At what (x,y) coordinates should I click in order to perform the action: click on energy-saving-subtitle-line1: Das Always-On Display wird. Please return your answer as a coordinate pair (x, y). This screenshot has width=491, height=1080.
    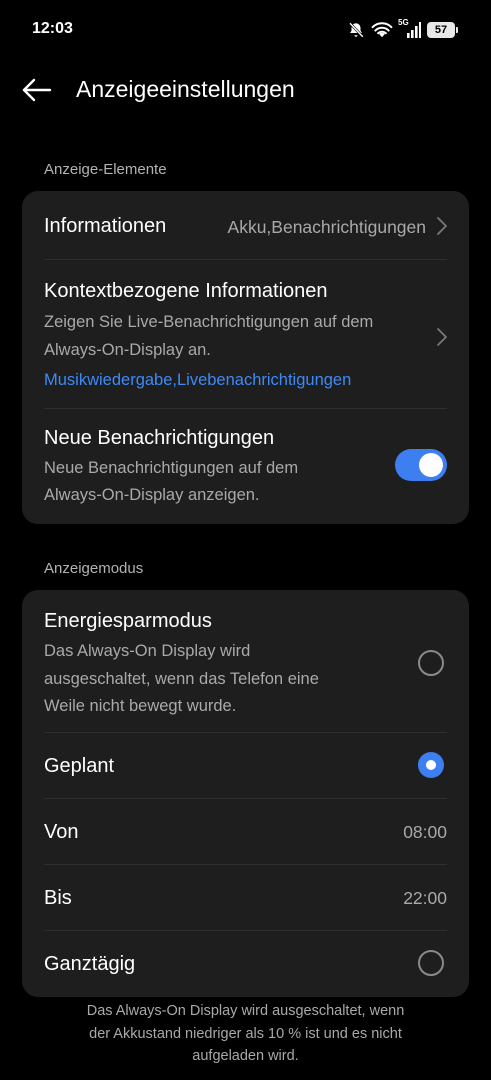
    Looking at the image, I should click on (147, 651).